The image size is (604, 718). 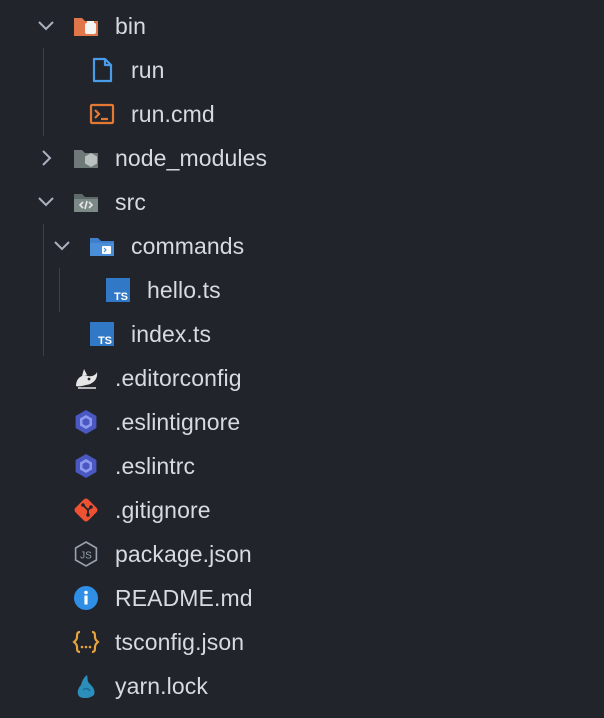 I want to click on tree-file-editorconfig: .editorconfig, so click(x=302, y=378).